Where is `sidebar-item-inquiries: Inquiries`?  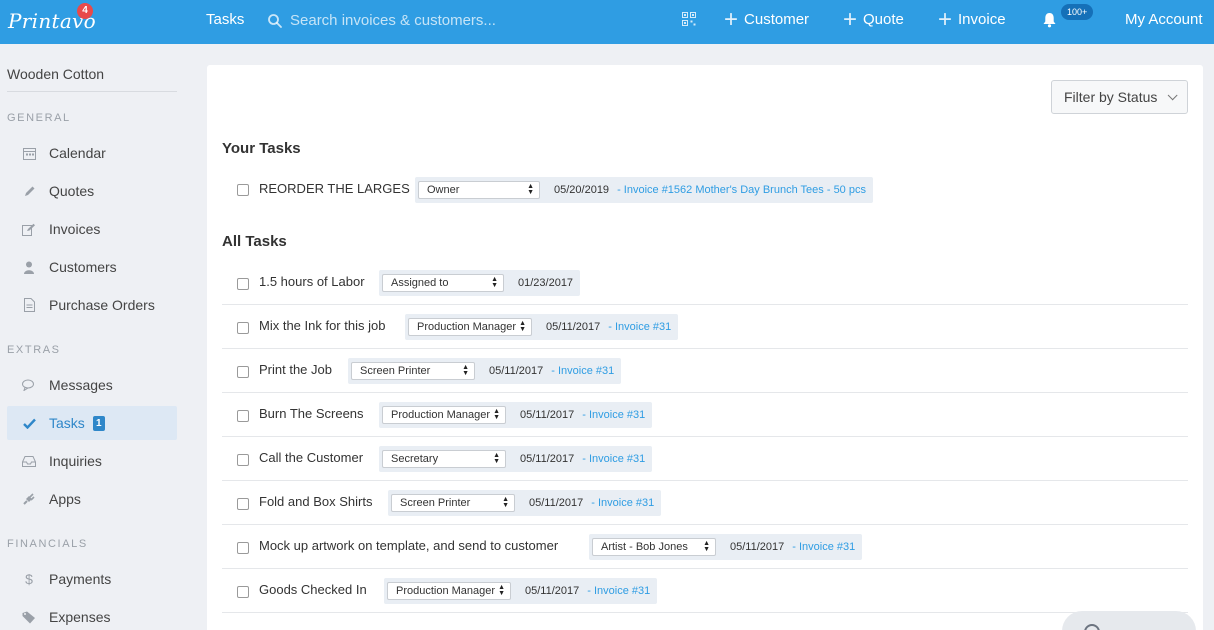
sidebar-item-inquiries: Inquiries is located at coordinates (92, 461).